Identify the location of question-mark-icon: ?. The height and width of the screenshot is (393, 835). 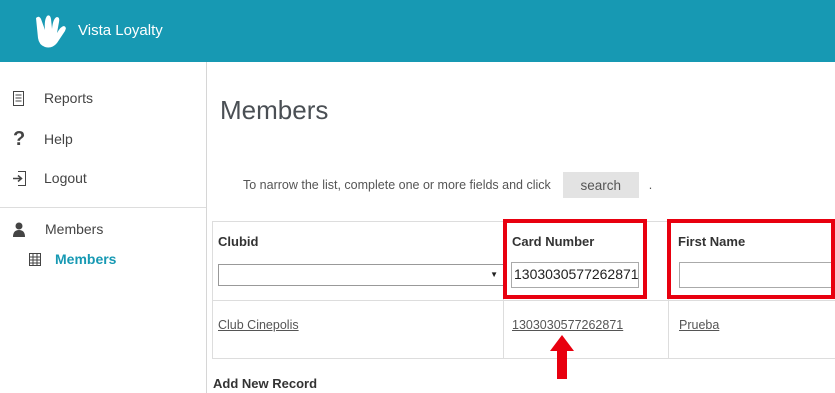
(19, 139).